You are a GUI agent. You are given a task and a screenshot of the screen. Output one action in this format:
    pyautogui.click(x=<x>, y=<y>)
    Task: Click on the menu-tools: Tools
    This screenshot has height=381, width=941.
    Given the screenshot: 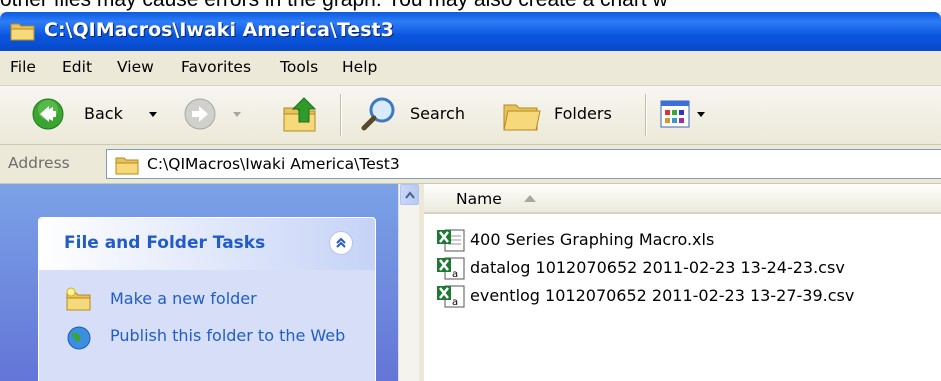 What is the action you would take?
    pyautogui.click(x=299, y=67)
    